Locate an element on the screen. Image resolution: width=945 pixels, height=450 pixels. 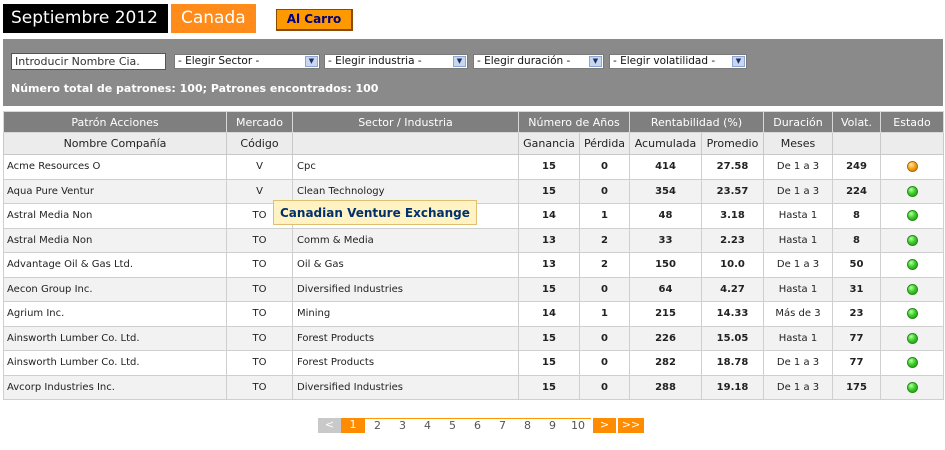
industry-select-value: - Elegir industria - is located at coordinates (375, 61).